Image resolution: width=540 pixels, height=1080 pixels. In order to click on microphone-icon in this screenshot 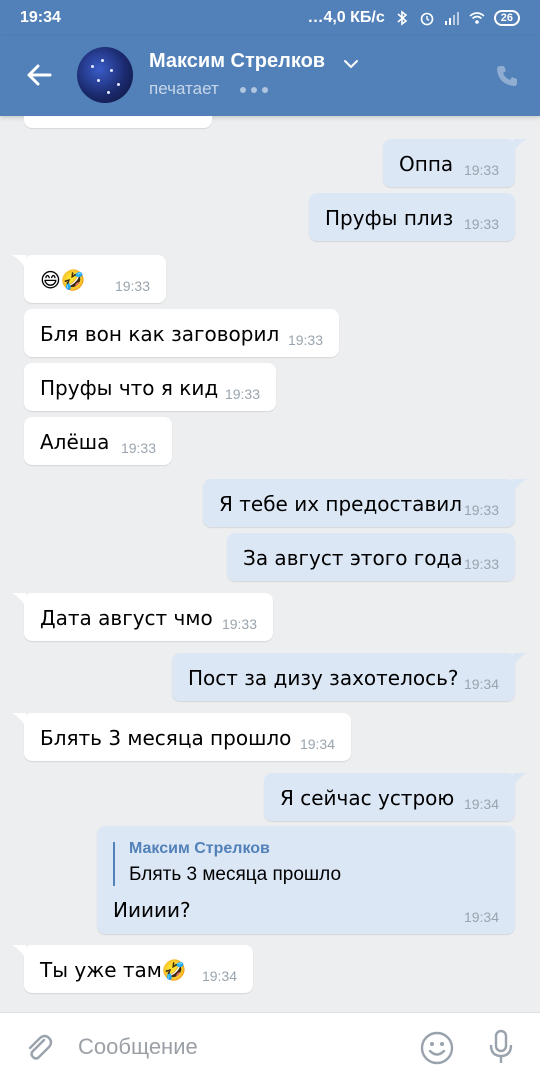, I will do `click(501, 1047)`.